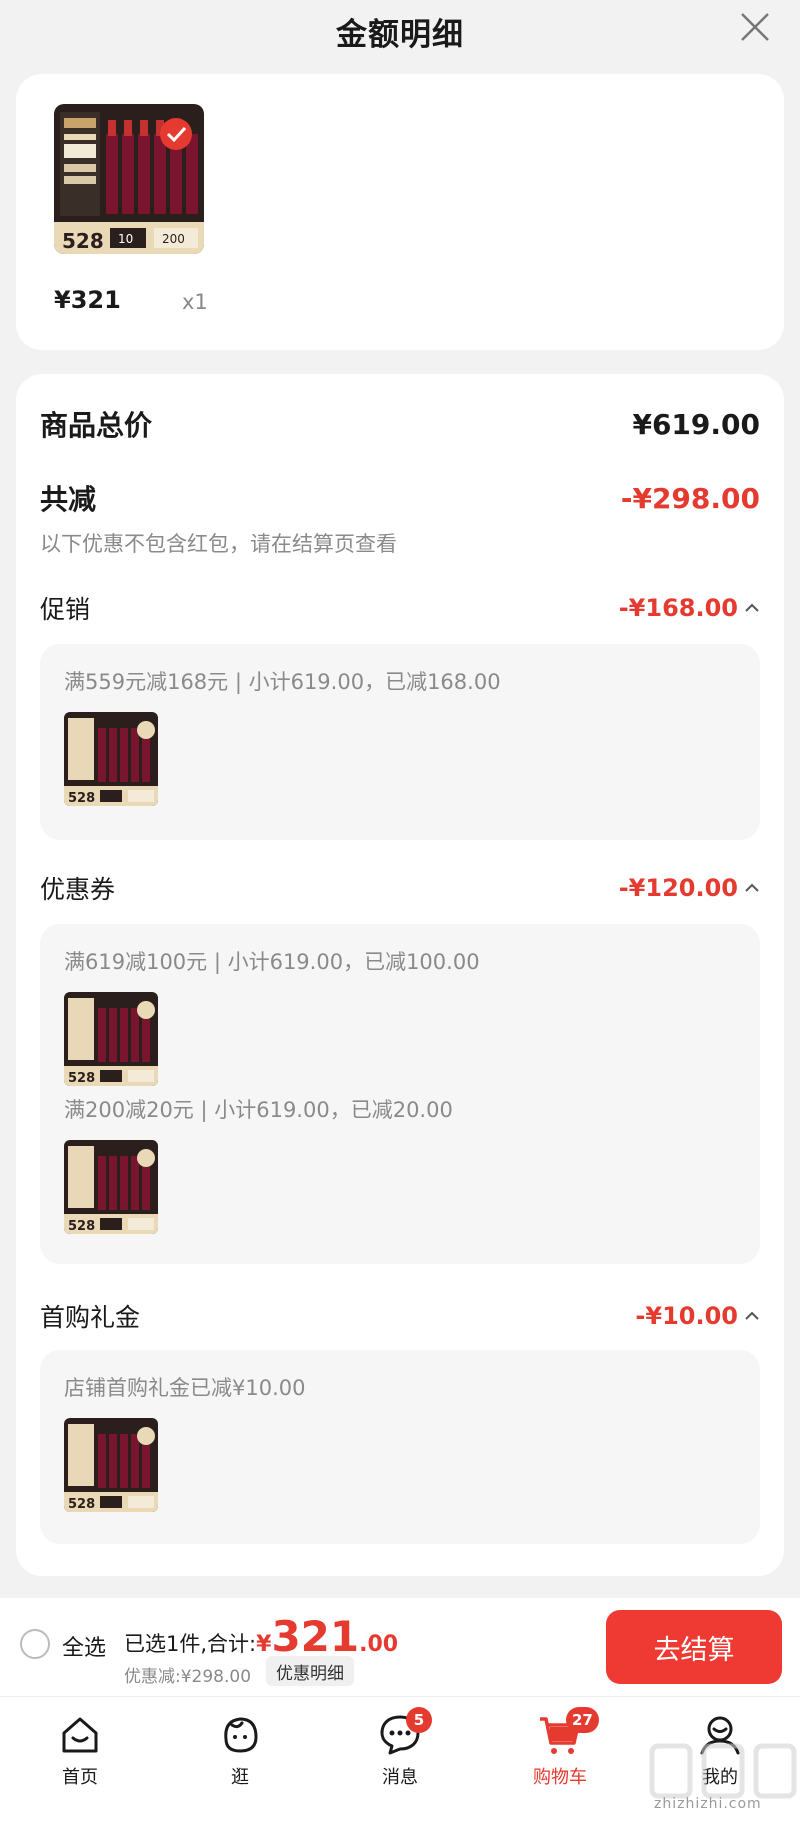  What do you see at coordinates (708, 1804) in the screenshot?
I see `watermark-text: zhizhizhi.com` at bounding box center [708, 1804].